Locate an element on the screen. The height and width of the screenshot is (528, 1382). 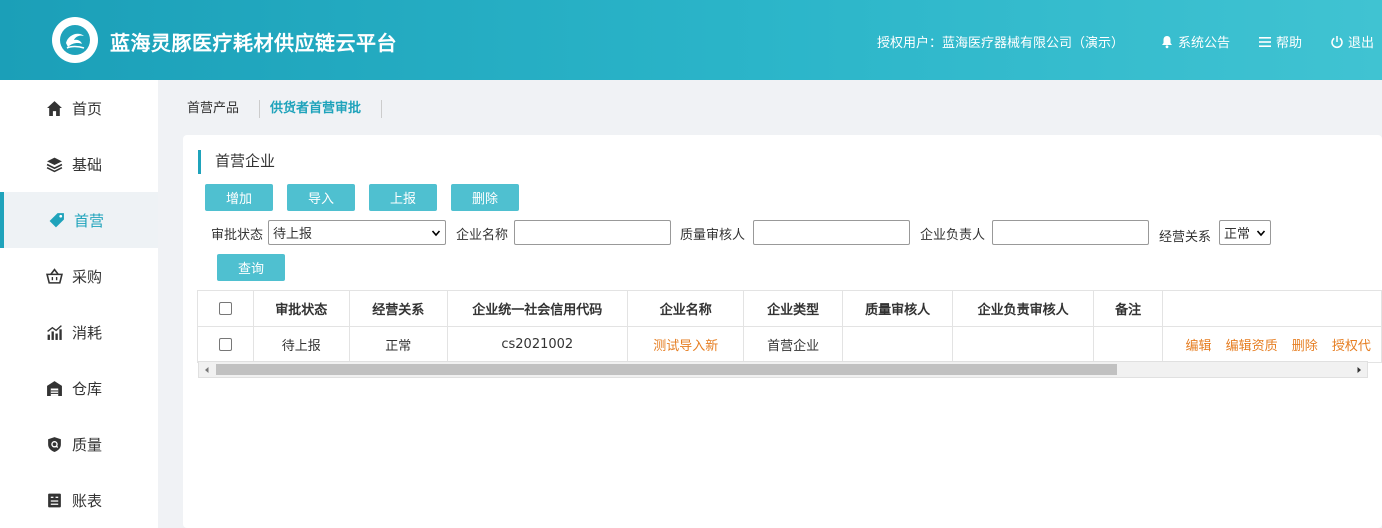
column-header: 备注 is located at coordinates (1128, 308).